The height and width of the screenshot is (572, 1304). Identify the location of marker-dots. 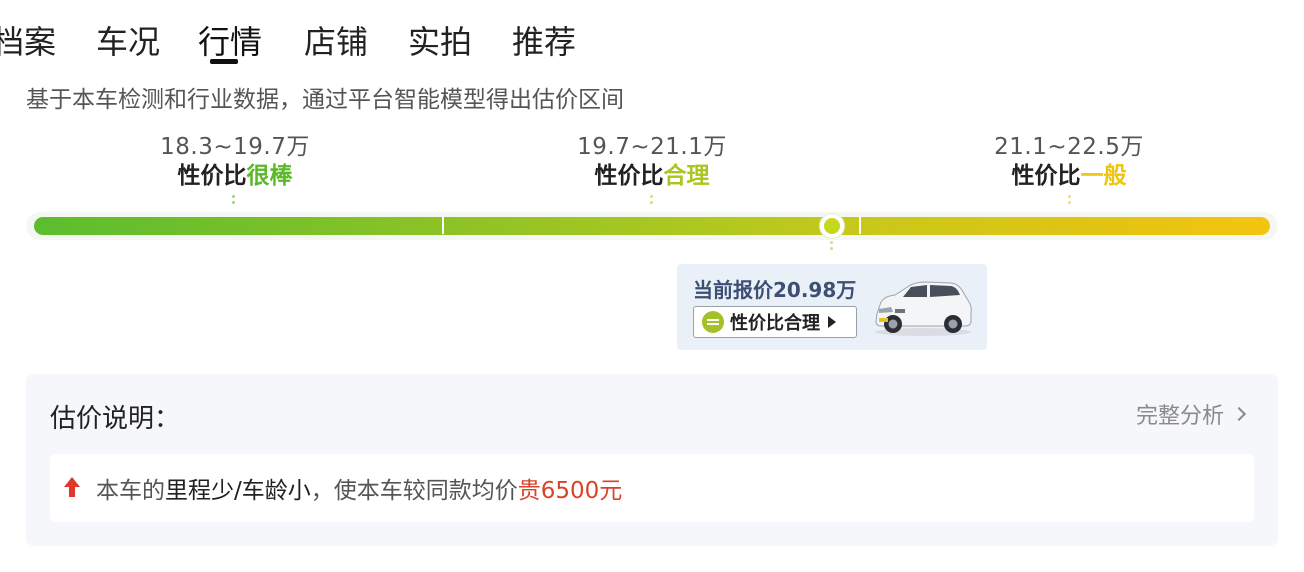
(832, 247).